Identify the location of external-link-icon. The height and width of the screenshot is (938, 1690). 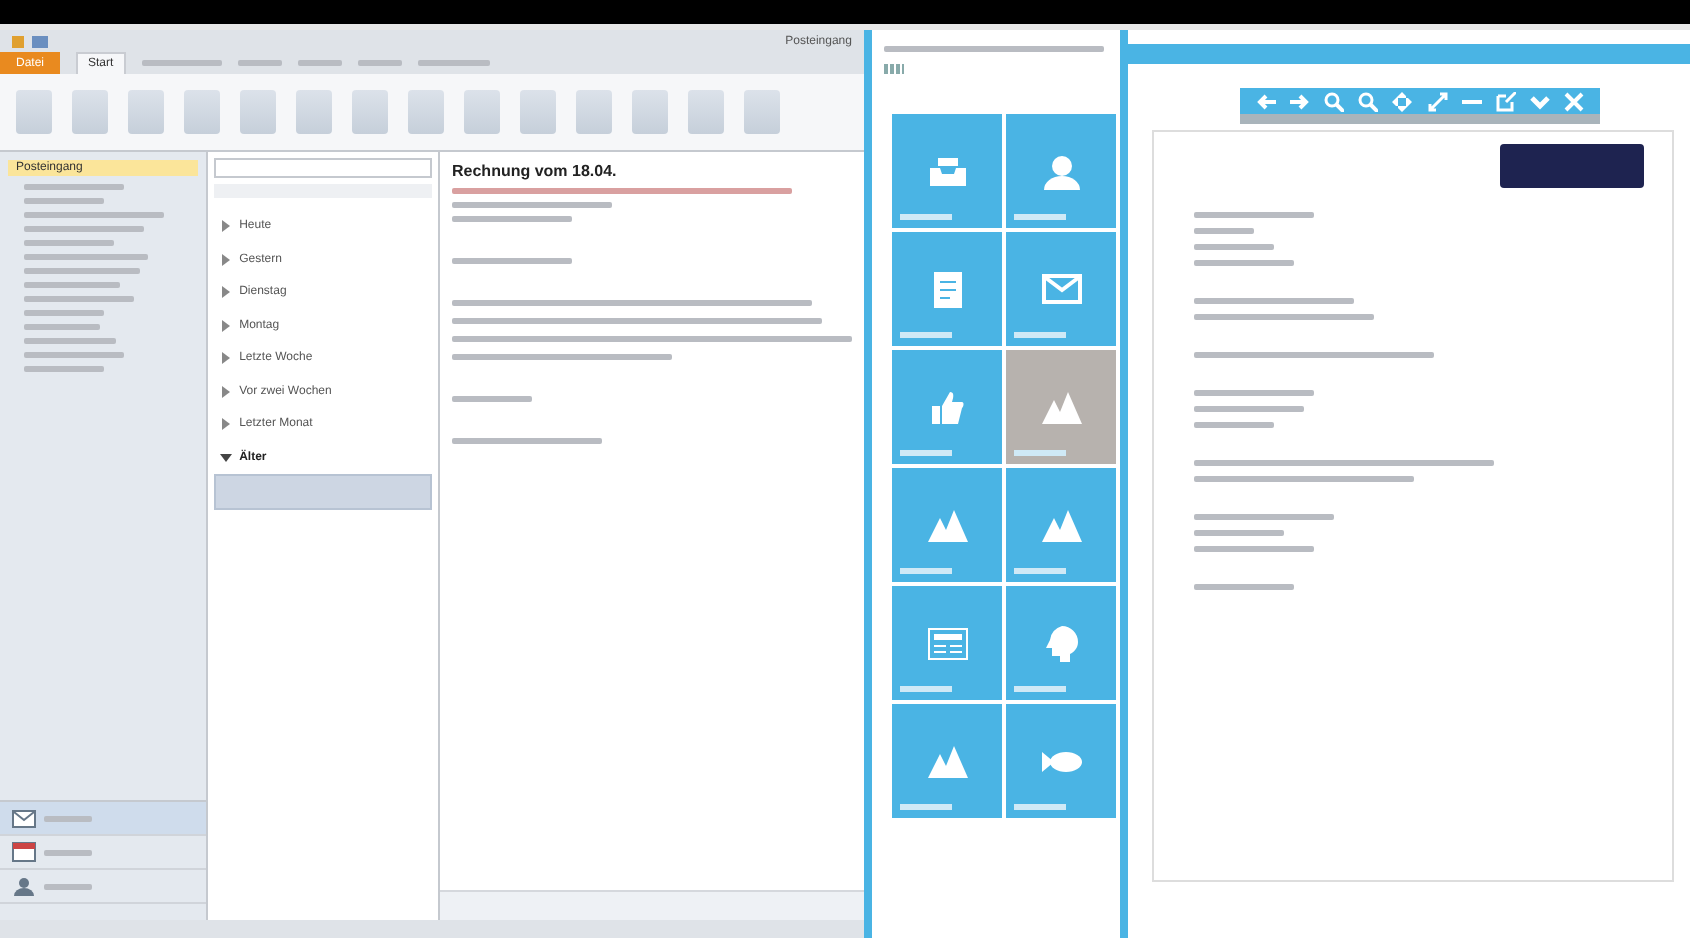
(1505, 101).